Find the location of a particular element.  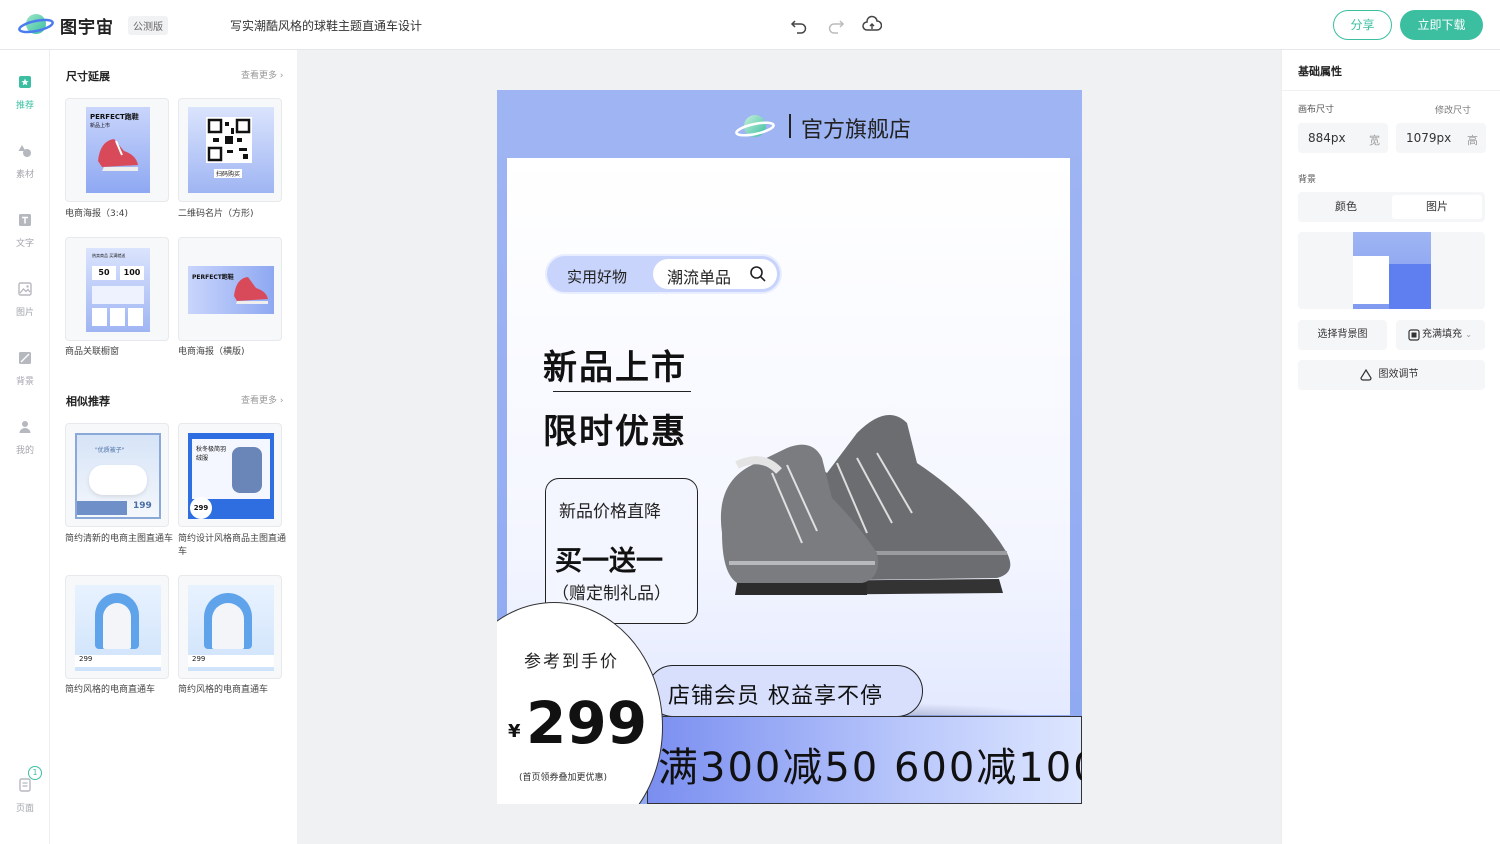

store-name: 官方旗舰店 is located at coordinates (856, 128).